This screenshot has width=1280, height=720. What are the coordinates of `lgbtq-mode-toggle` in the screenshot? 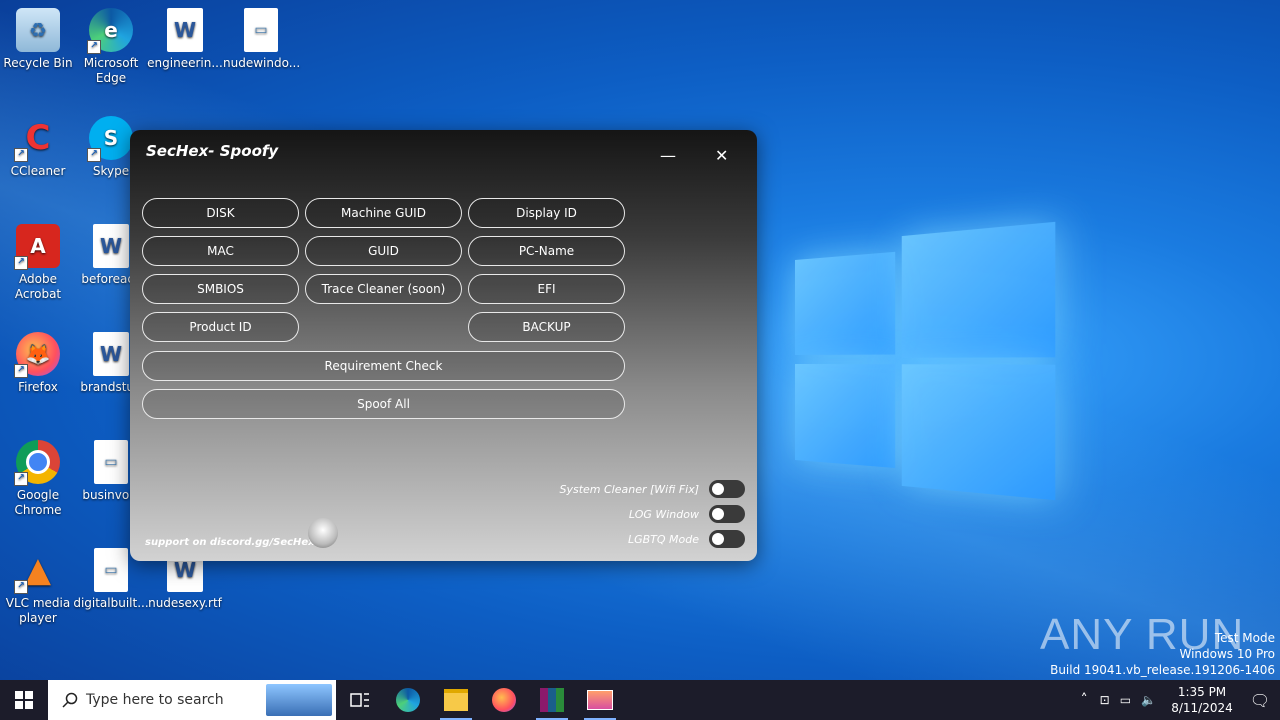 It's located at (727, 539).